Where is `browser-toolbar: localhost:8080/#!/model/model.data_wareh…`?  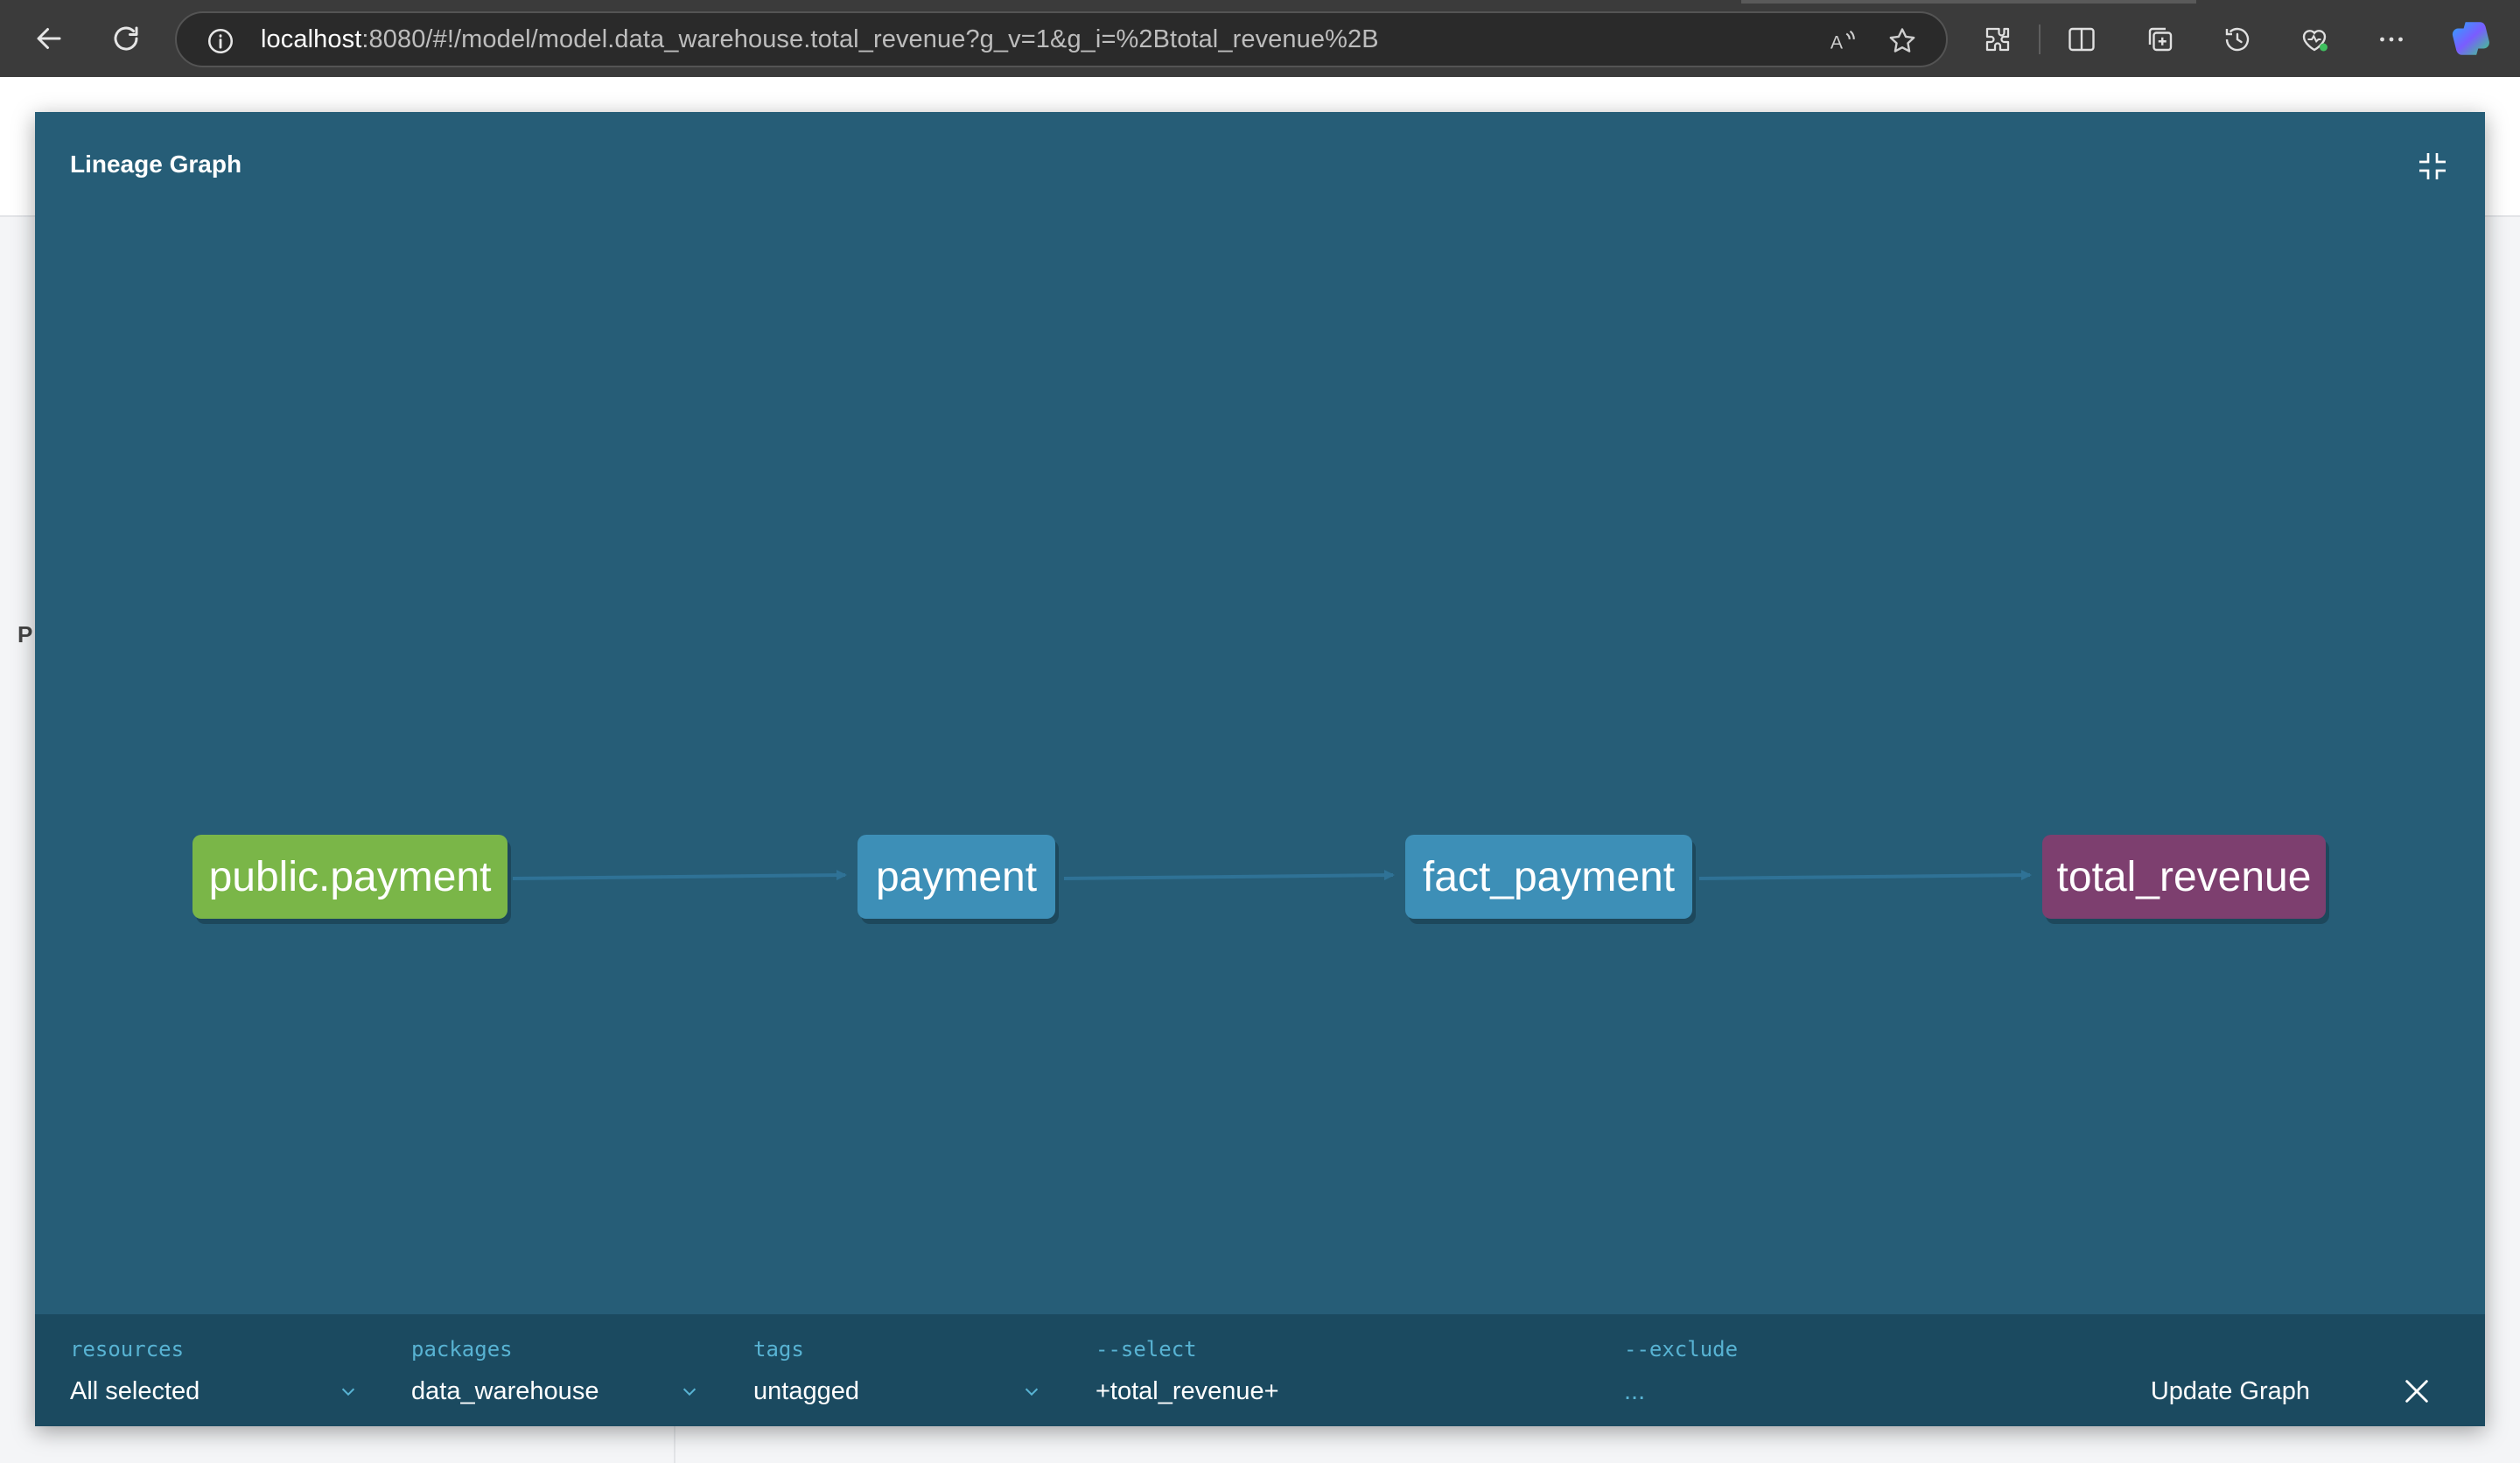
browser-toolbar: localhost:8080/#!/model/model.data_wareh… is located at coordinates (1260, 38).